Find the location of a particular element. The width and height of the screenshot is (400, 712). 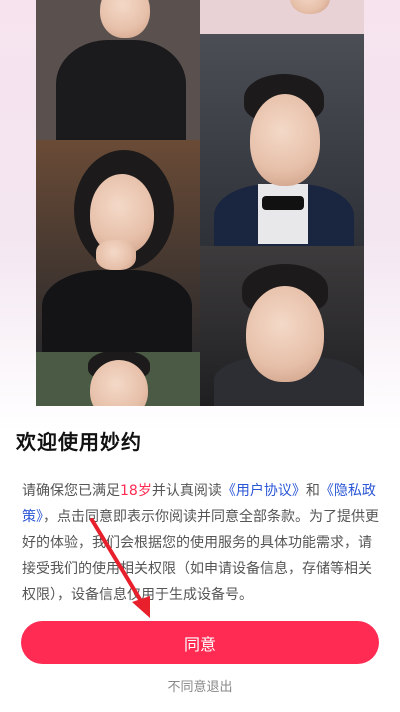

terms-text-part: 和 is located at coordinates (312, 491).